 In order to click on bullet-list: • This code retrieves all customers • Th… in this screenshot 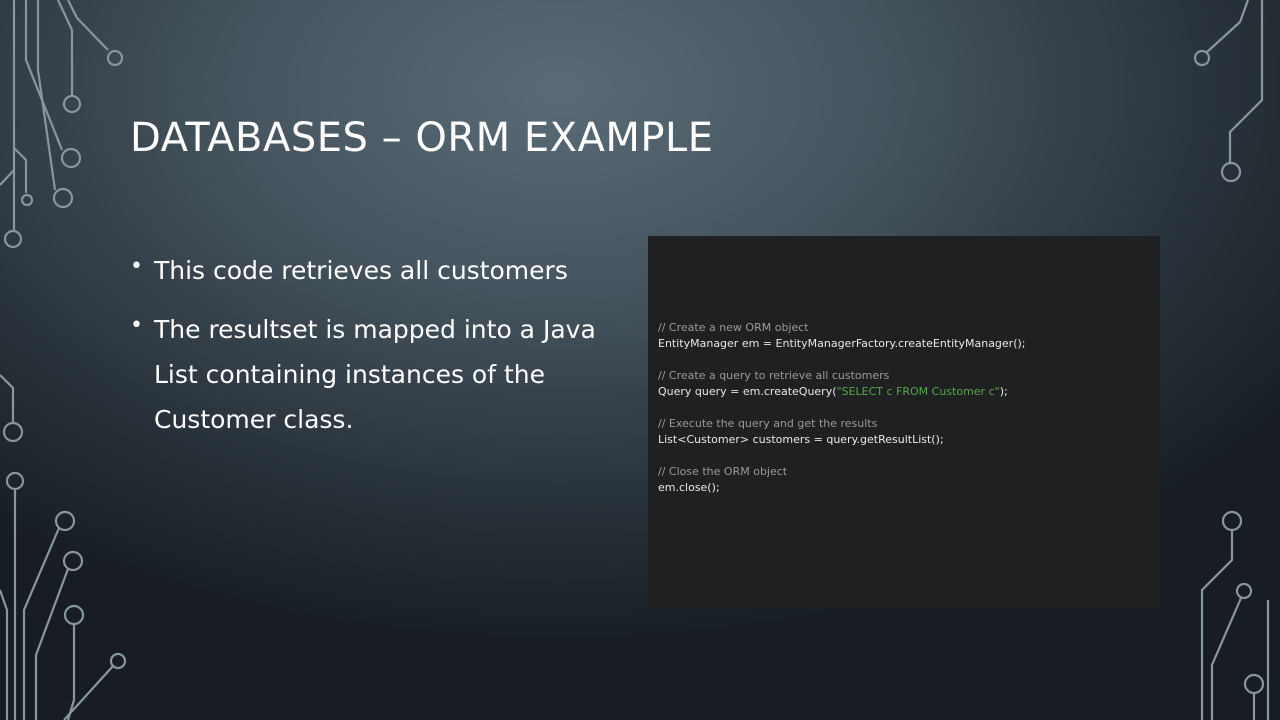, I will do `click(375, 352)`.